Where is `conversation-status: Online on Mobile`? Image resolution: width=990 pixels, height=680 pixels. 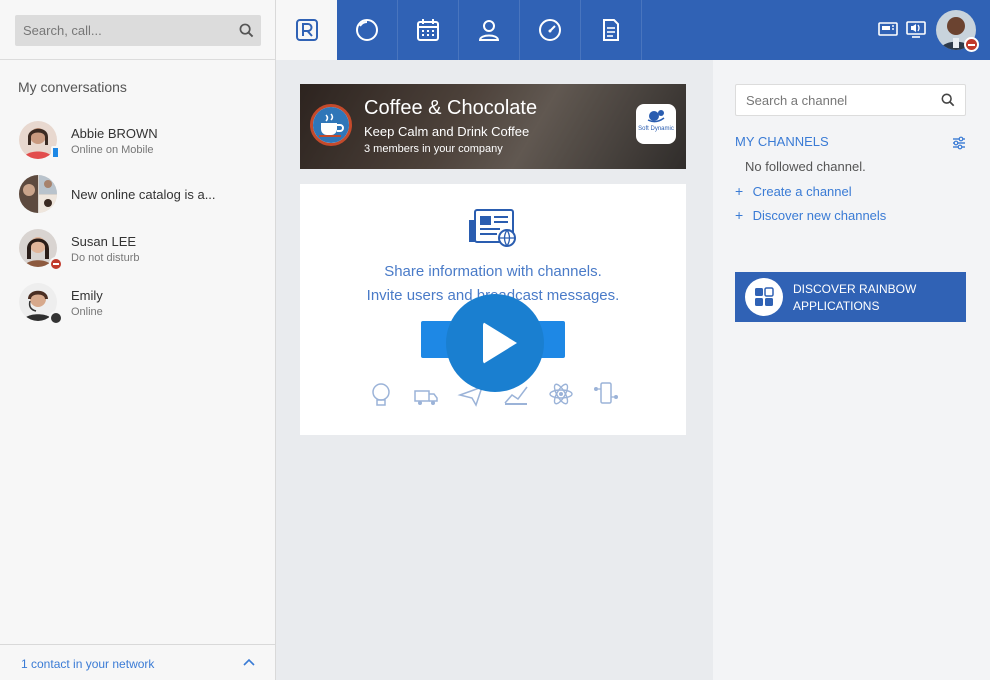 conversation-status: Online on Mobile is located at coordinates (112, 150).